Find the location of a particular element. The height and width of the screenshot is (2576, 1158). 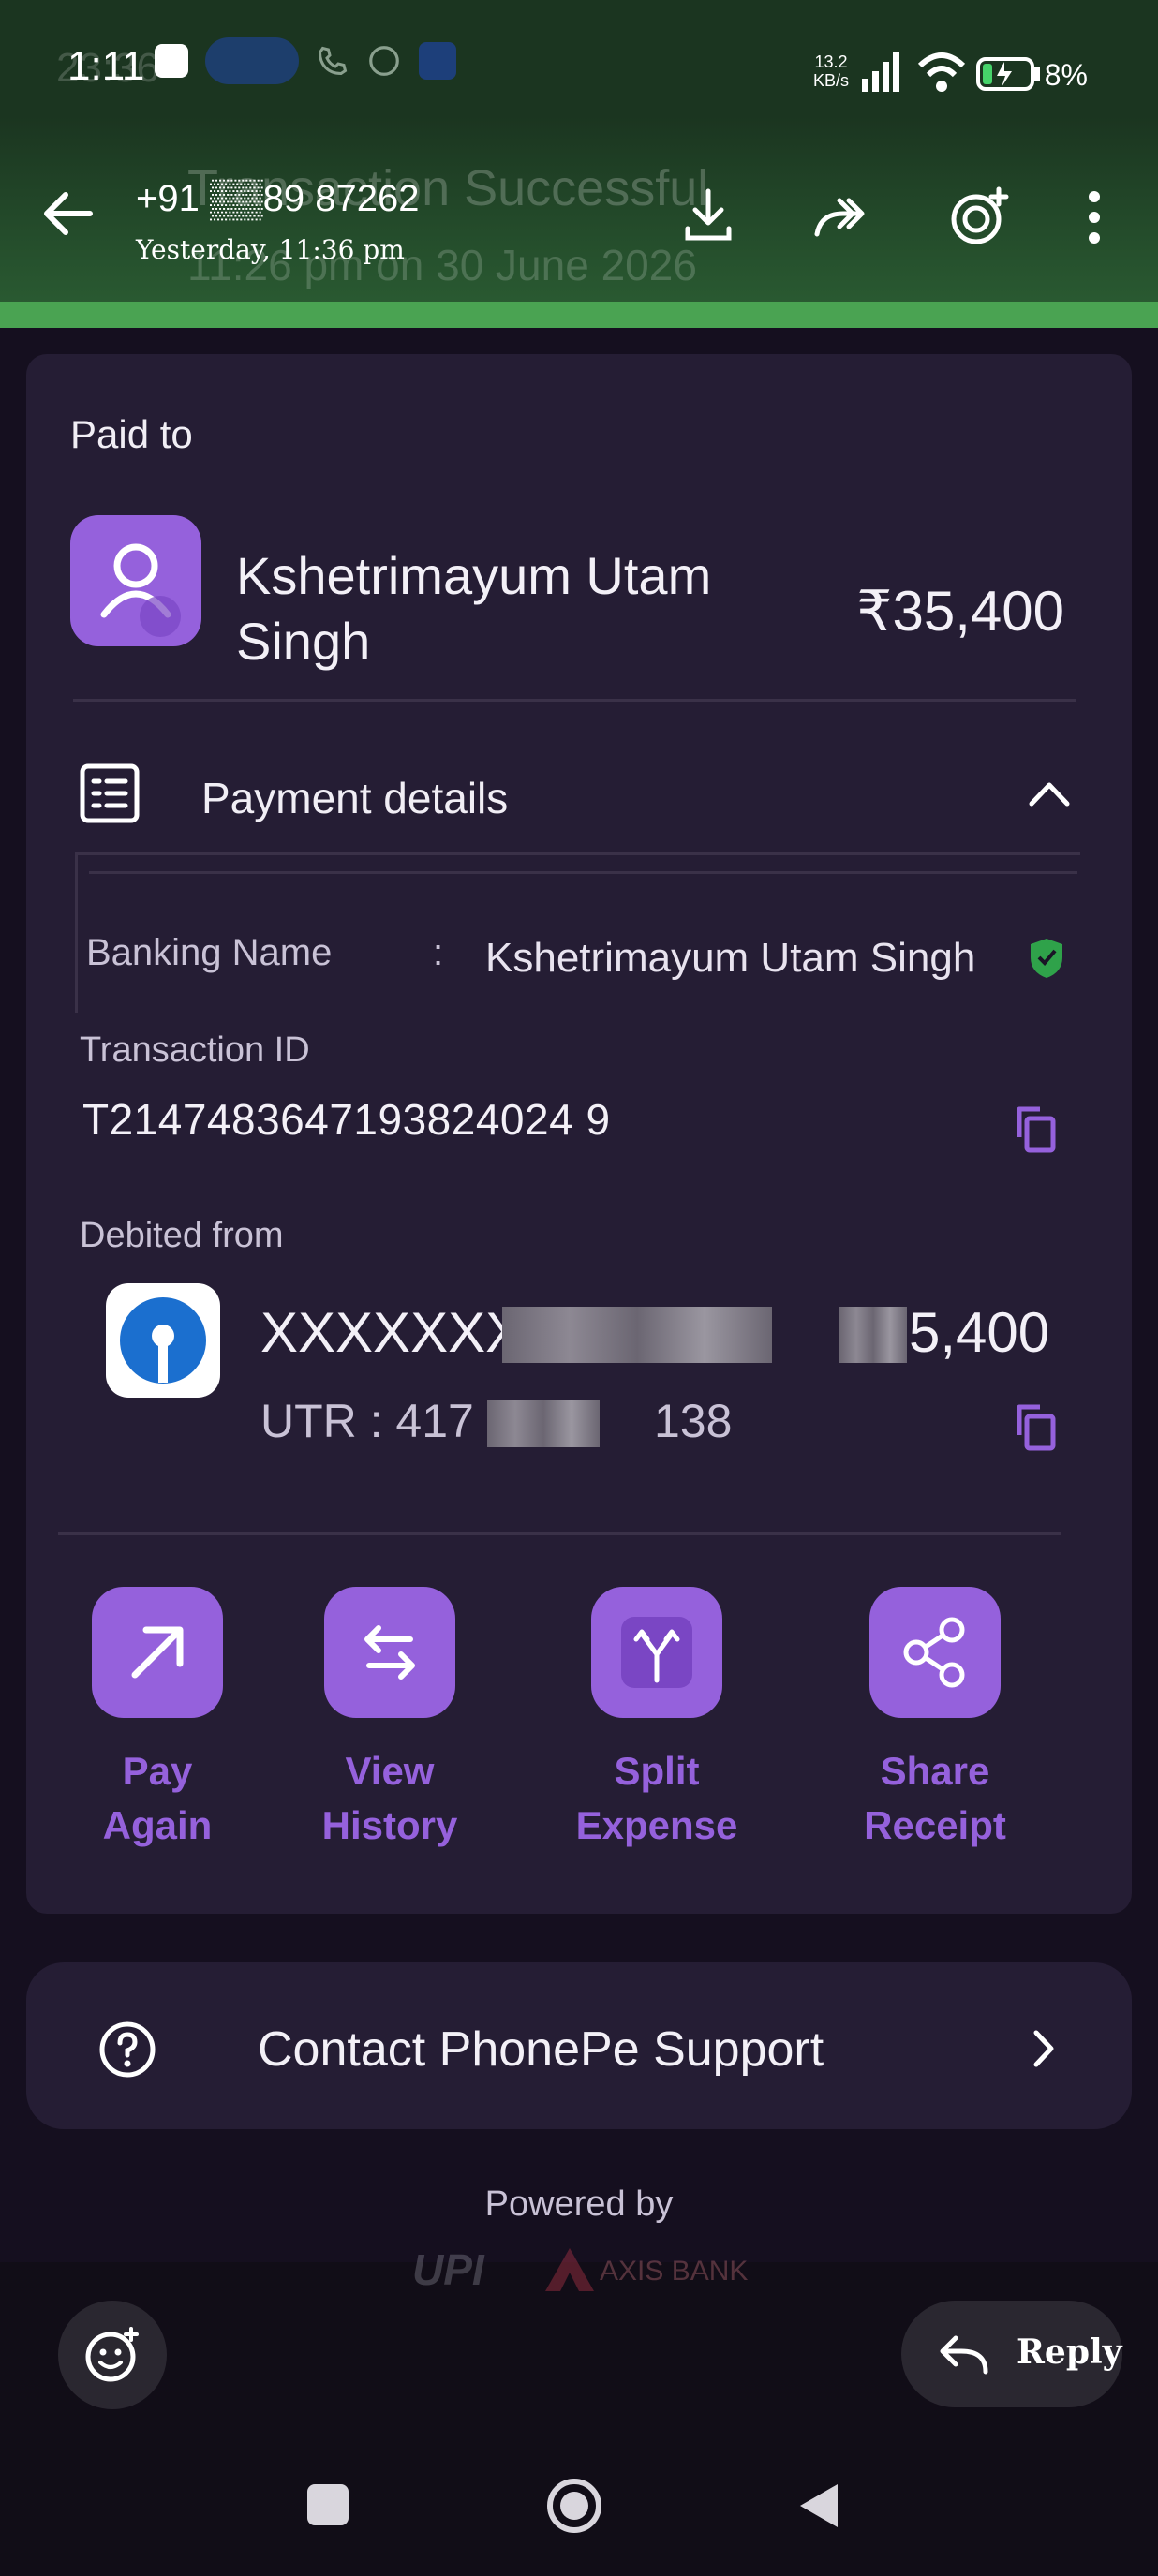

react-emoji-button is located at coordinates (112, 2355).